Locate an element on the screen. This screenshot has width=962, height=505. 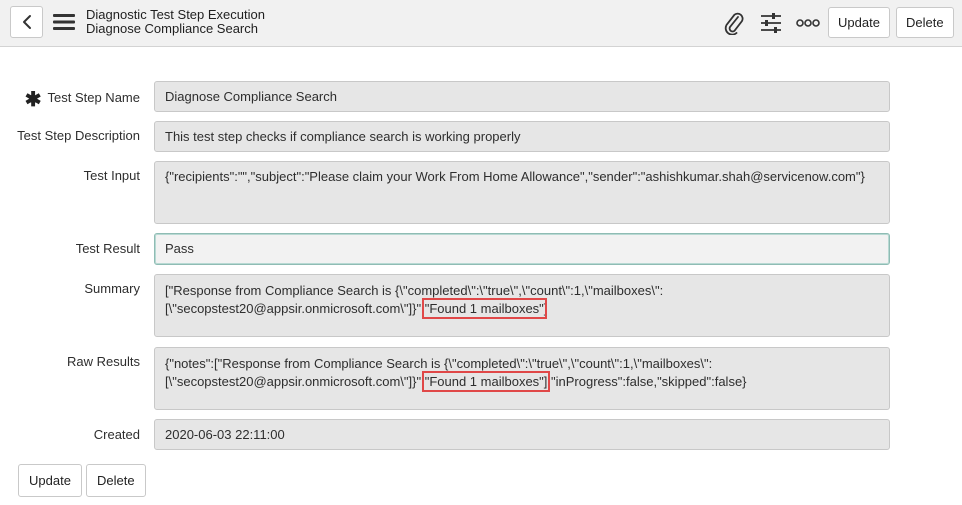
back-icon is located at coordinates (26, 22).